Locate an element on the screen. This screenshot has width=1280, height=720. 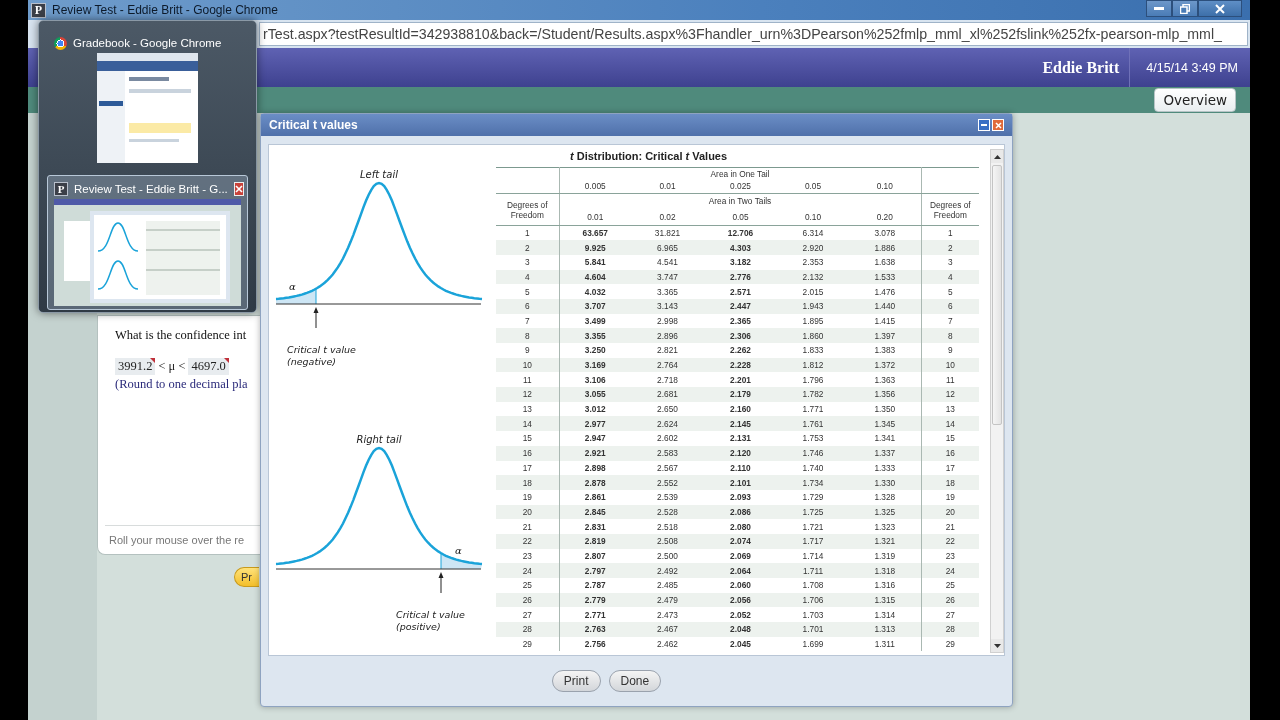
table-cell: 1.721 is located at coordinates (813, 526).